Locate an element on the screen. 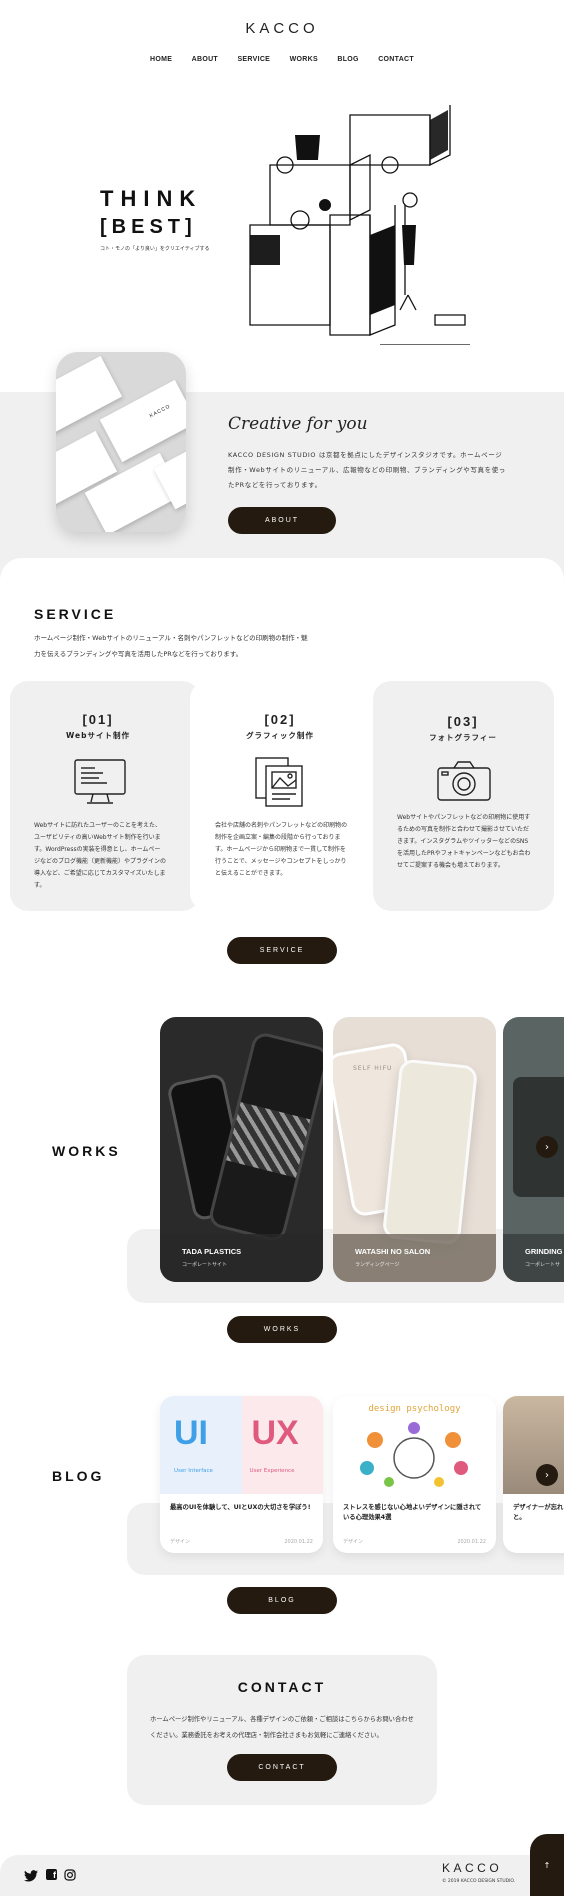 This screenshot has width=564, height=1896. blog-image-1: UI User Interface UX User Experience is located at coordinates (241, 1445).